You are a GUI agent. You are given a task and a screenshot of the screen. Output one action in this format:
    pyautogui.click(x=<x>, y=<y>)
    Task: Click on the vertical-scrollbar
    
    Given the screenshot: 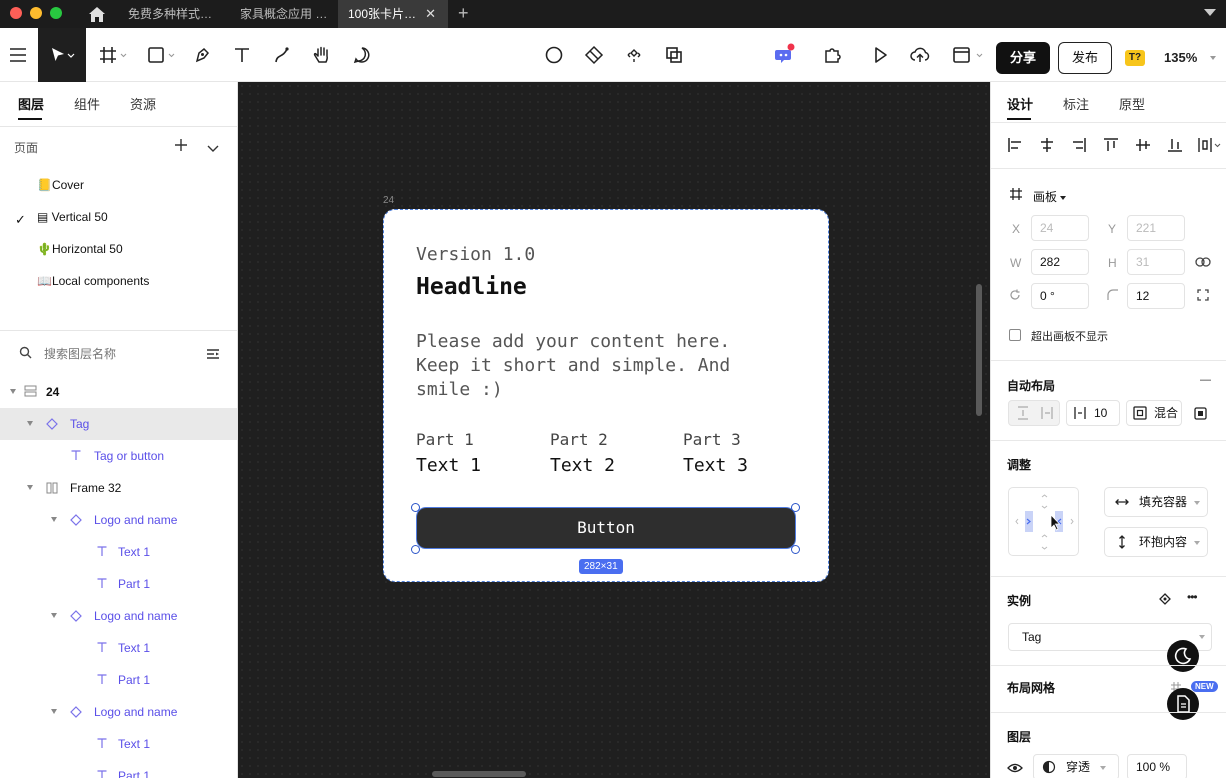 What is the action you would take?
    pyautogui.click(x=979, y=350)
    